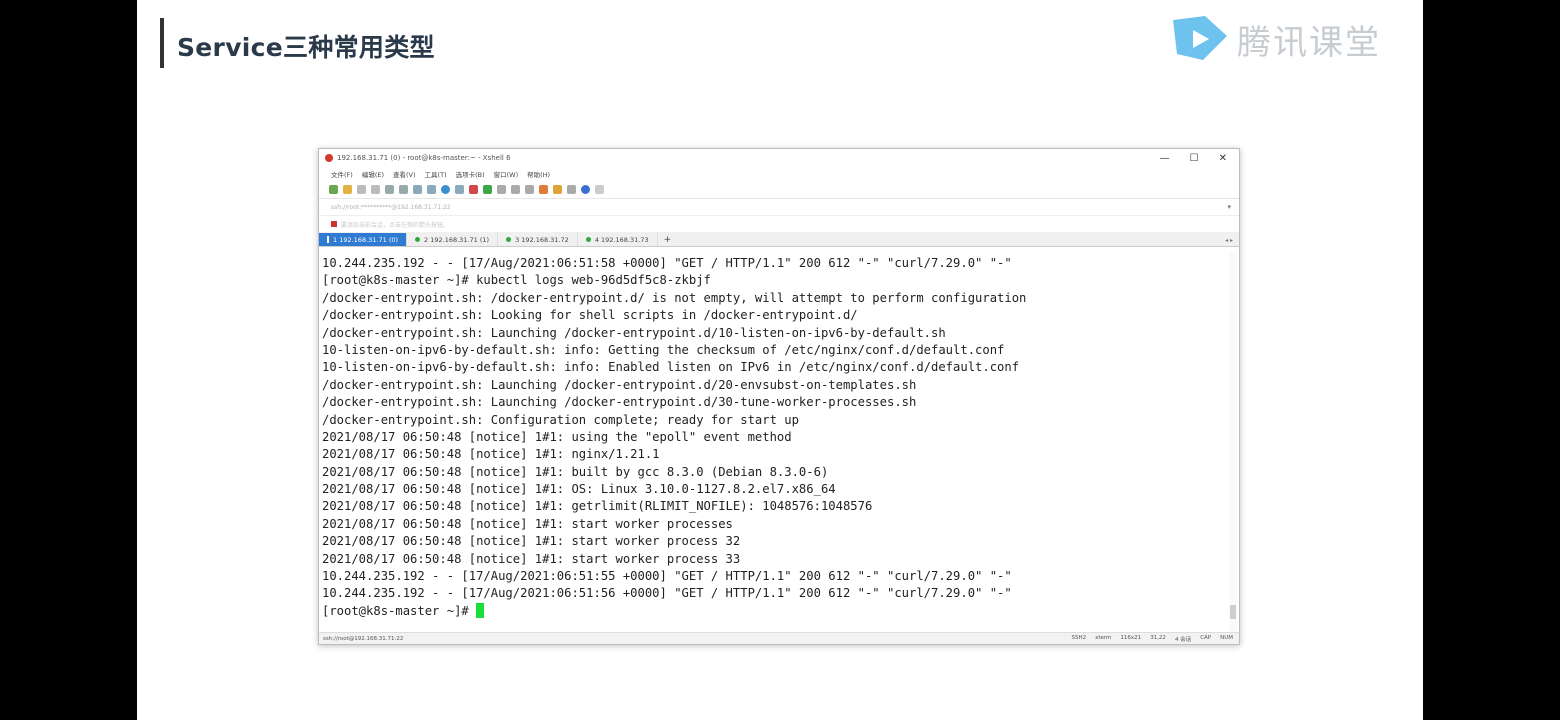 This screenshot has height=720, width=1560. Describe the element at coordinates (542, 239) in the screenshot. I see `tab-label: 3 192.168.31.72` at that location.